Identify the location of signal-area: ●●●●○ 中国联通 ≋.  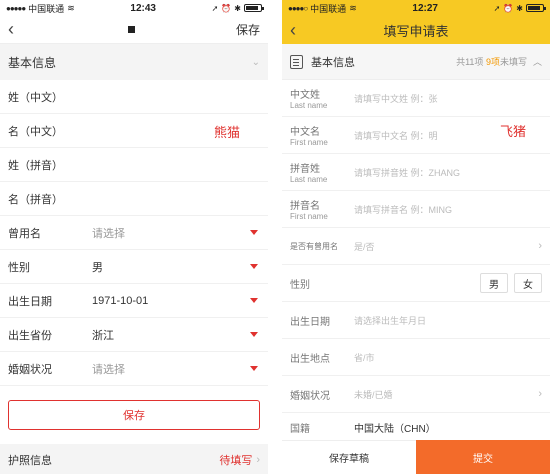
(322, 8).